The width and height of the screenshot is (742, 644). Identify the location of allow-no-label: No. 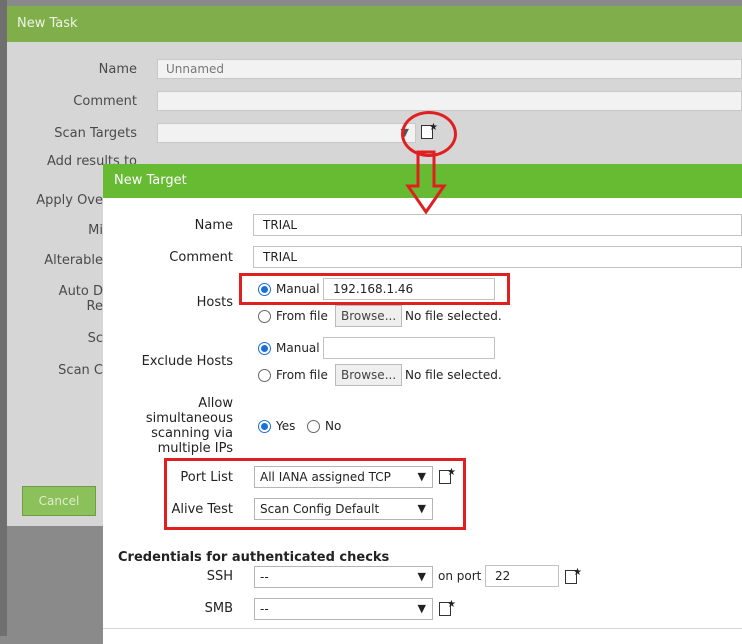
(333, 426).